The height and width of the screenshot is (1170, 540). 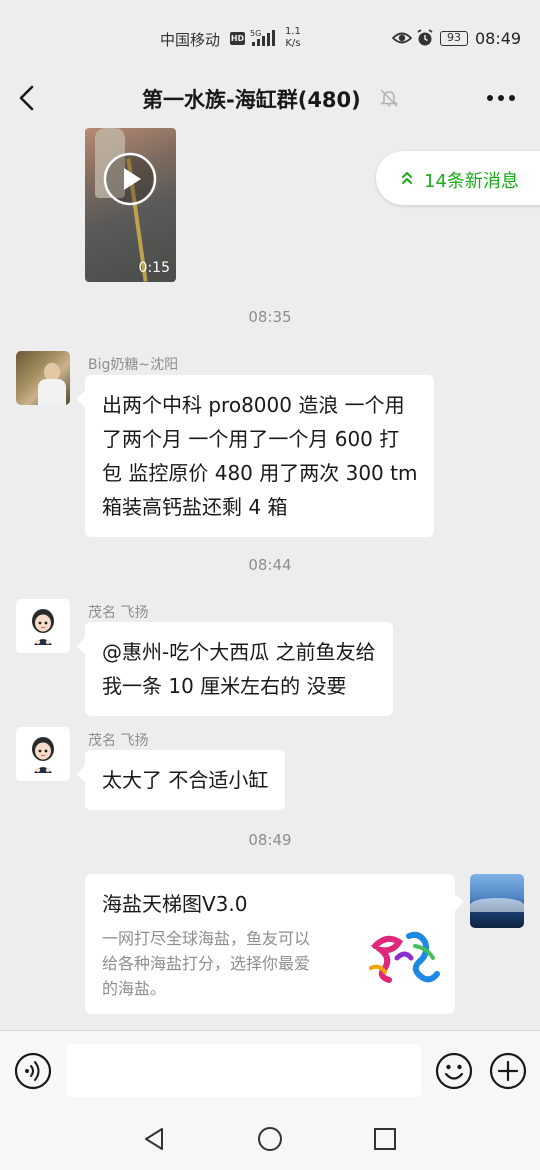 What do you see at coordinates (206, 963) in the screenshot?
I see `card-desc-line: 给各种海盐打分，选择你最爱` at bounding box center [206, 963].